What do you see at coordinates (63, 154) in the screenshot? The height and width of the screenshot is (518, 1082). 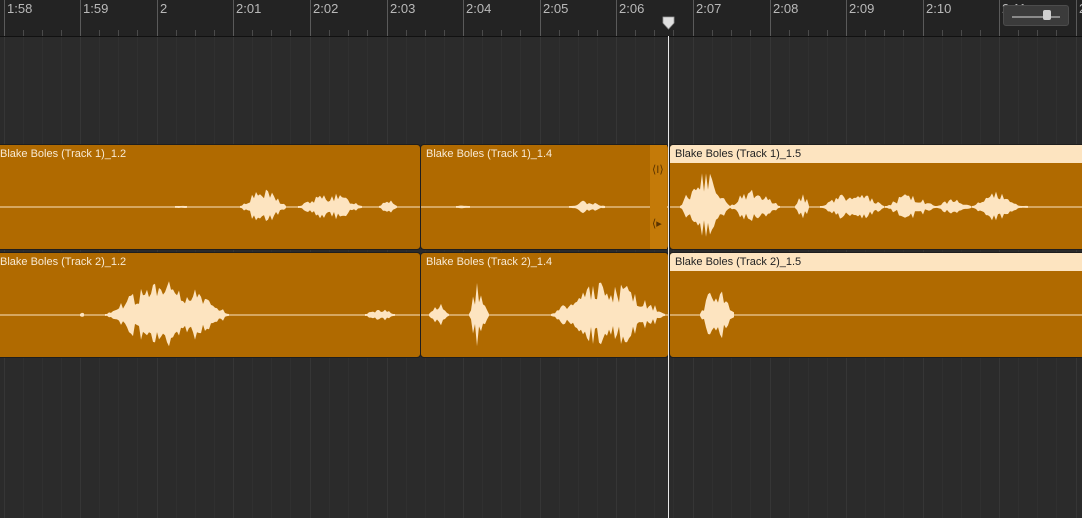 I see `region-name: Blake Boles (Track 1)_1.2` at bounding box center [63, 154].